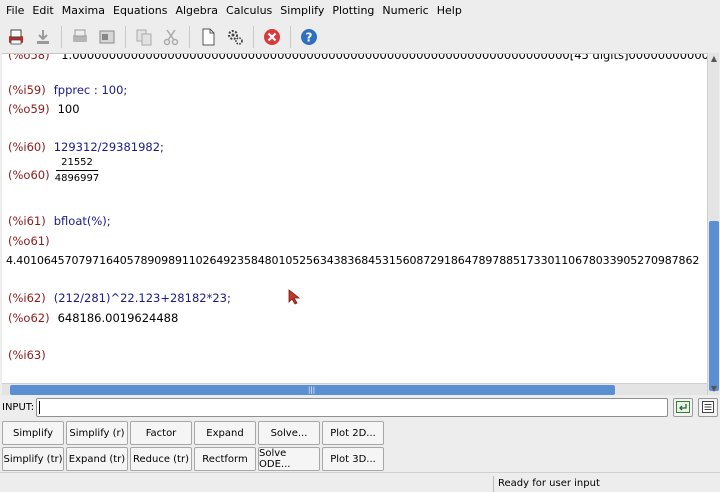 Image resolution: width=720 pixels, height=492 pixels. I want to click on help-icon: ?, so click(309, 37).